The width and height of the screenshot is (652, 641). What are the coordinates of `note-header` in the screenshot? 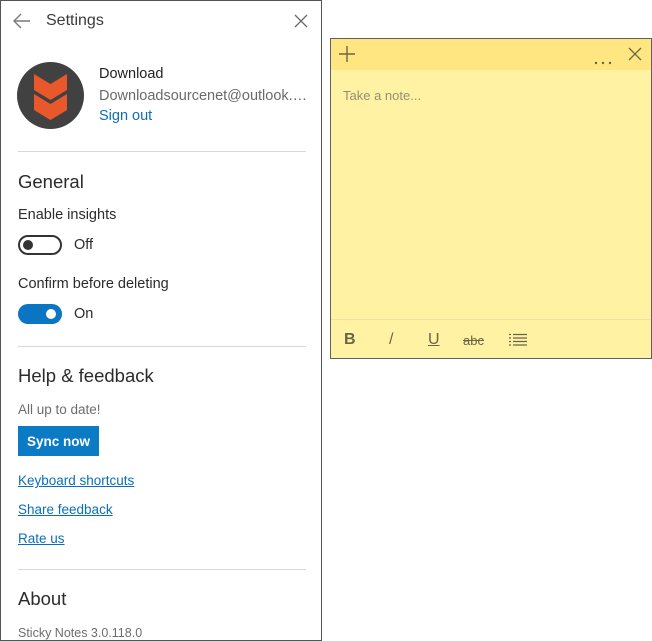 It's located at (491, 54).